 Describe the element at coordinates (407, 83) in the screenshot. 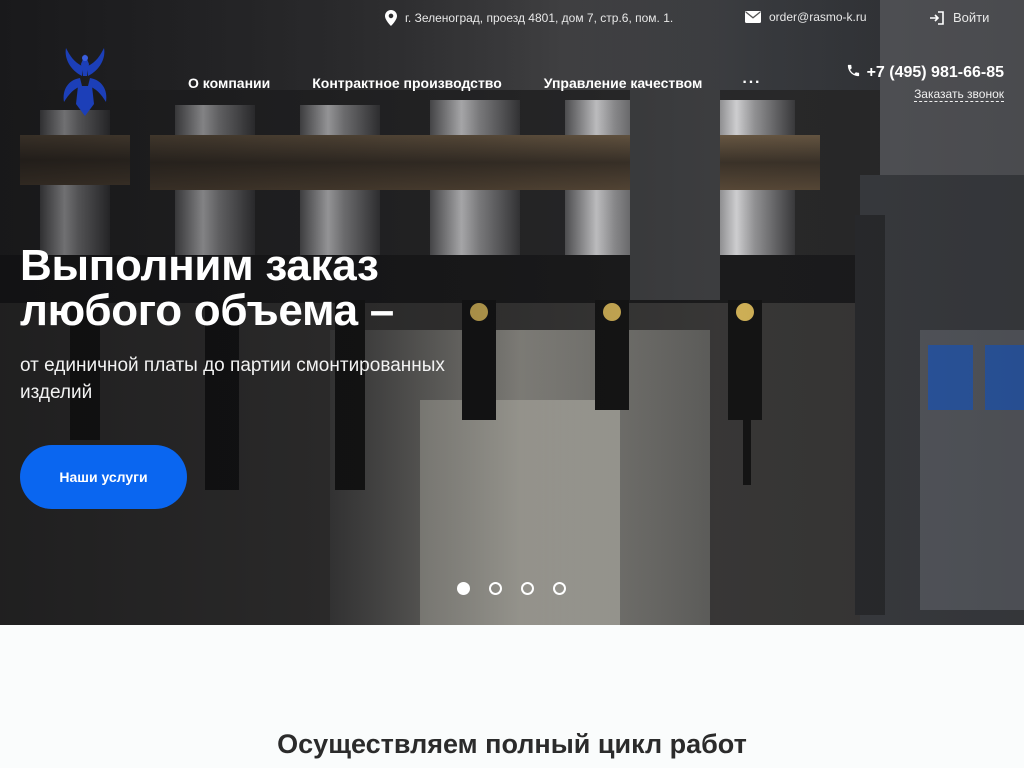

I see `nav-item-contract-manufacturing: Контрактное производство` at that location.